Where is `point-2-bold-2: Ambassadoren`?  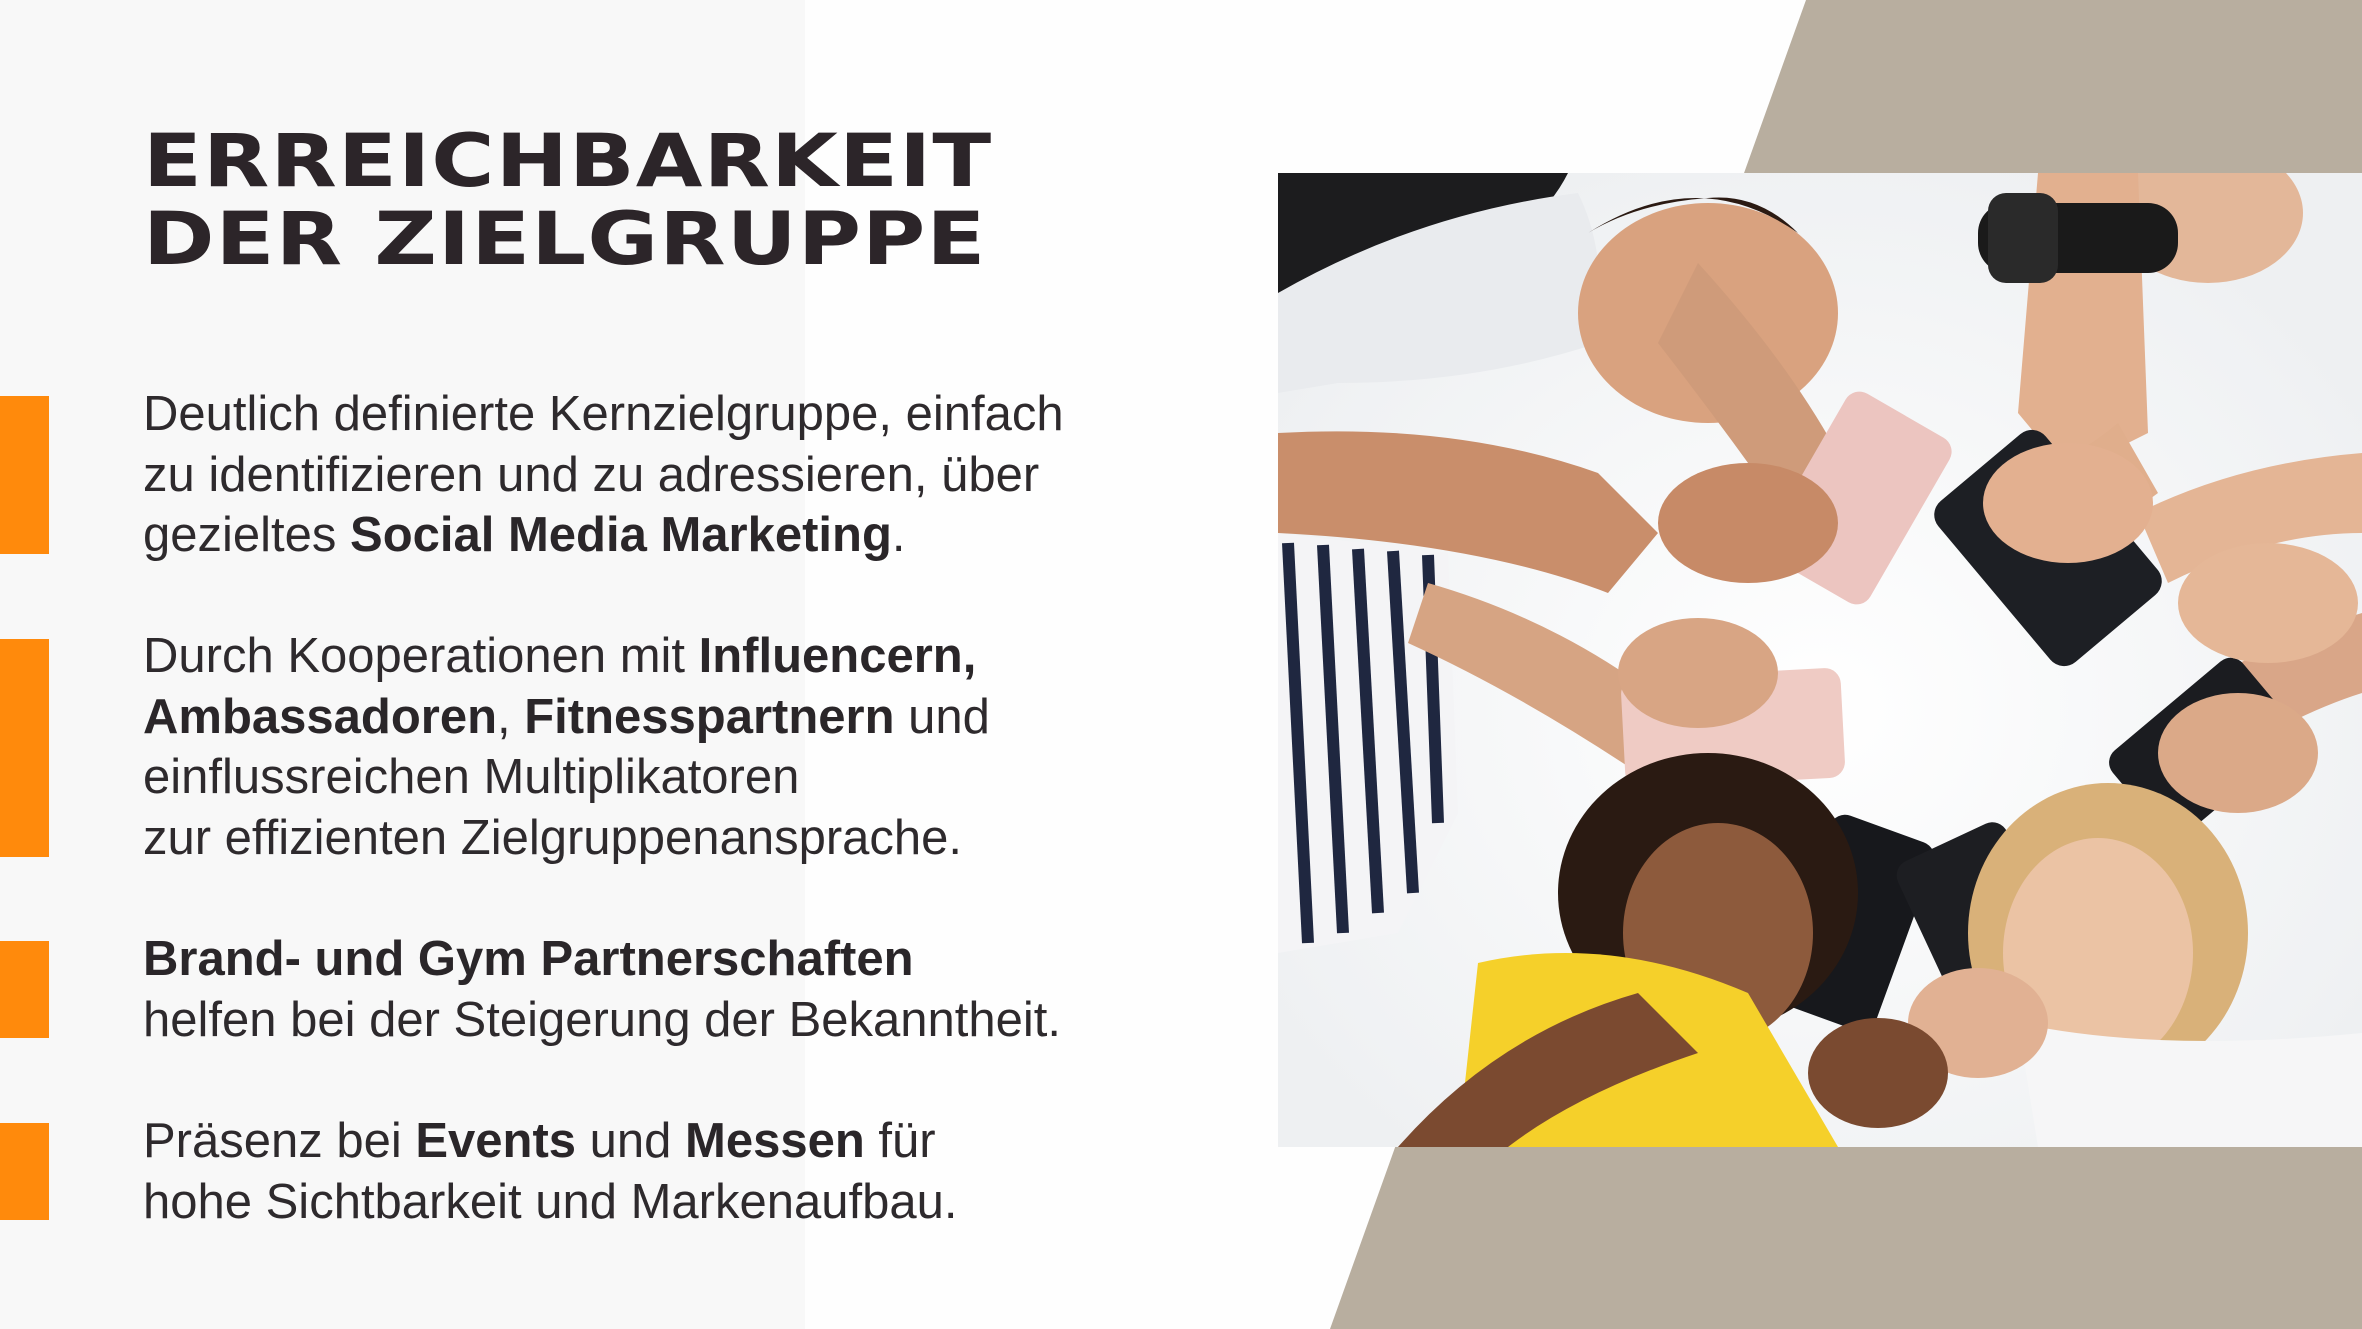
point-2-bold-2: Ambassadoren is located at coordinates (320, 716).